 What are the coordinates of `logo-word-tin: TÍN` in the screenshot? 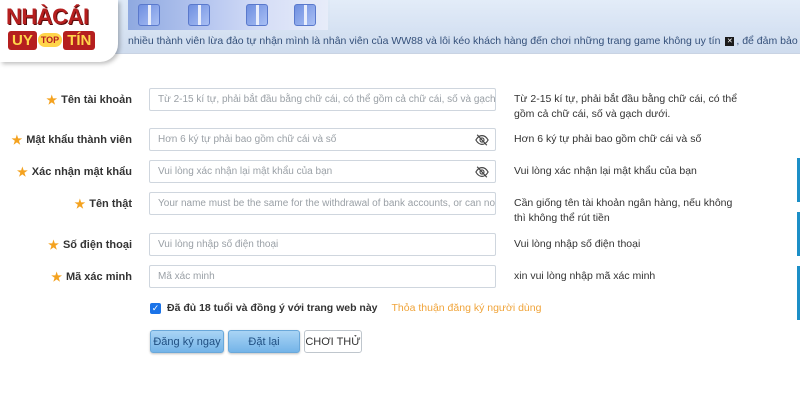 It's located at (79, 40).